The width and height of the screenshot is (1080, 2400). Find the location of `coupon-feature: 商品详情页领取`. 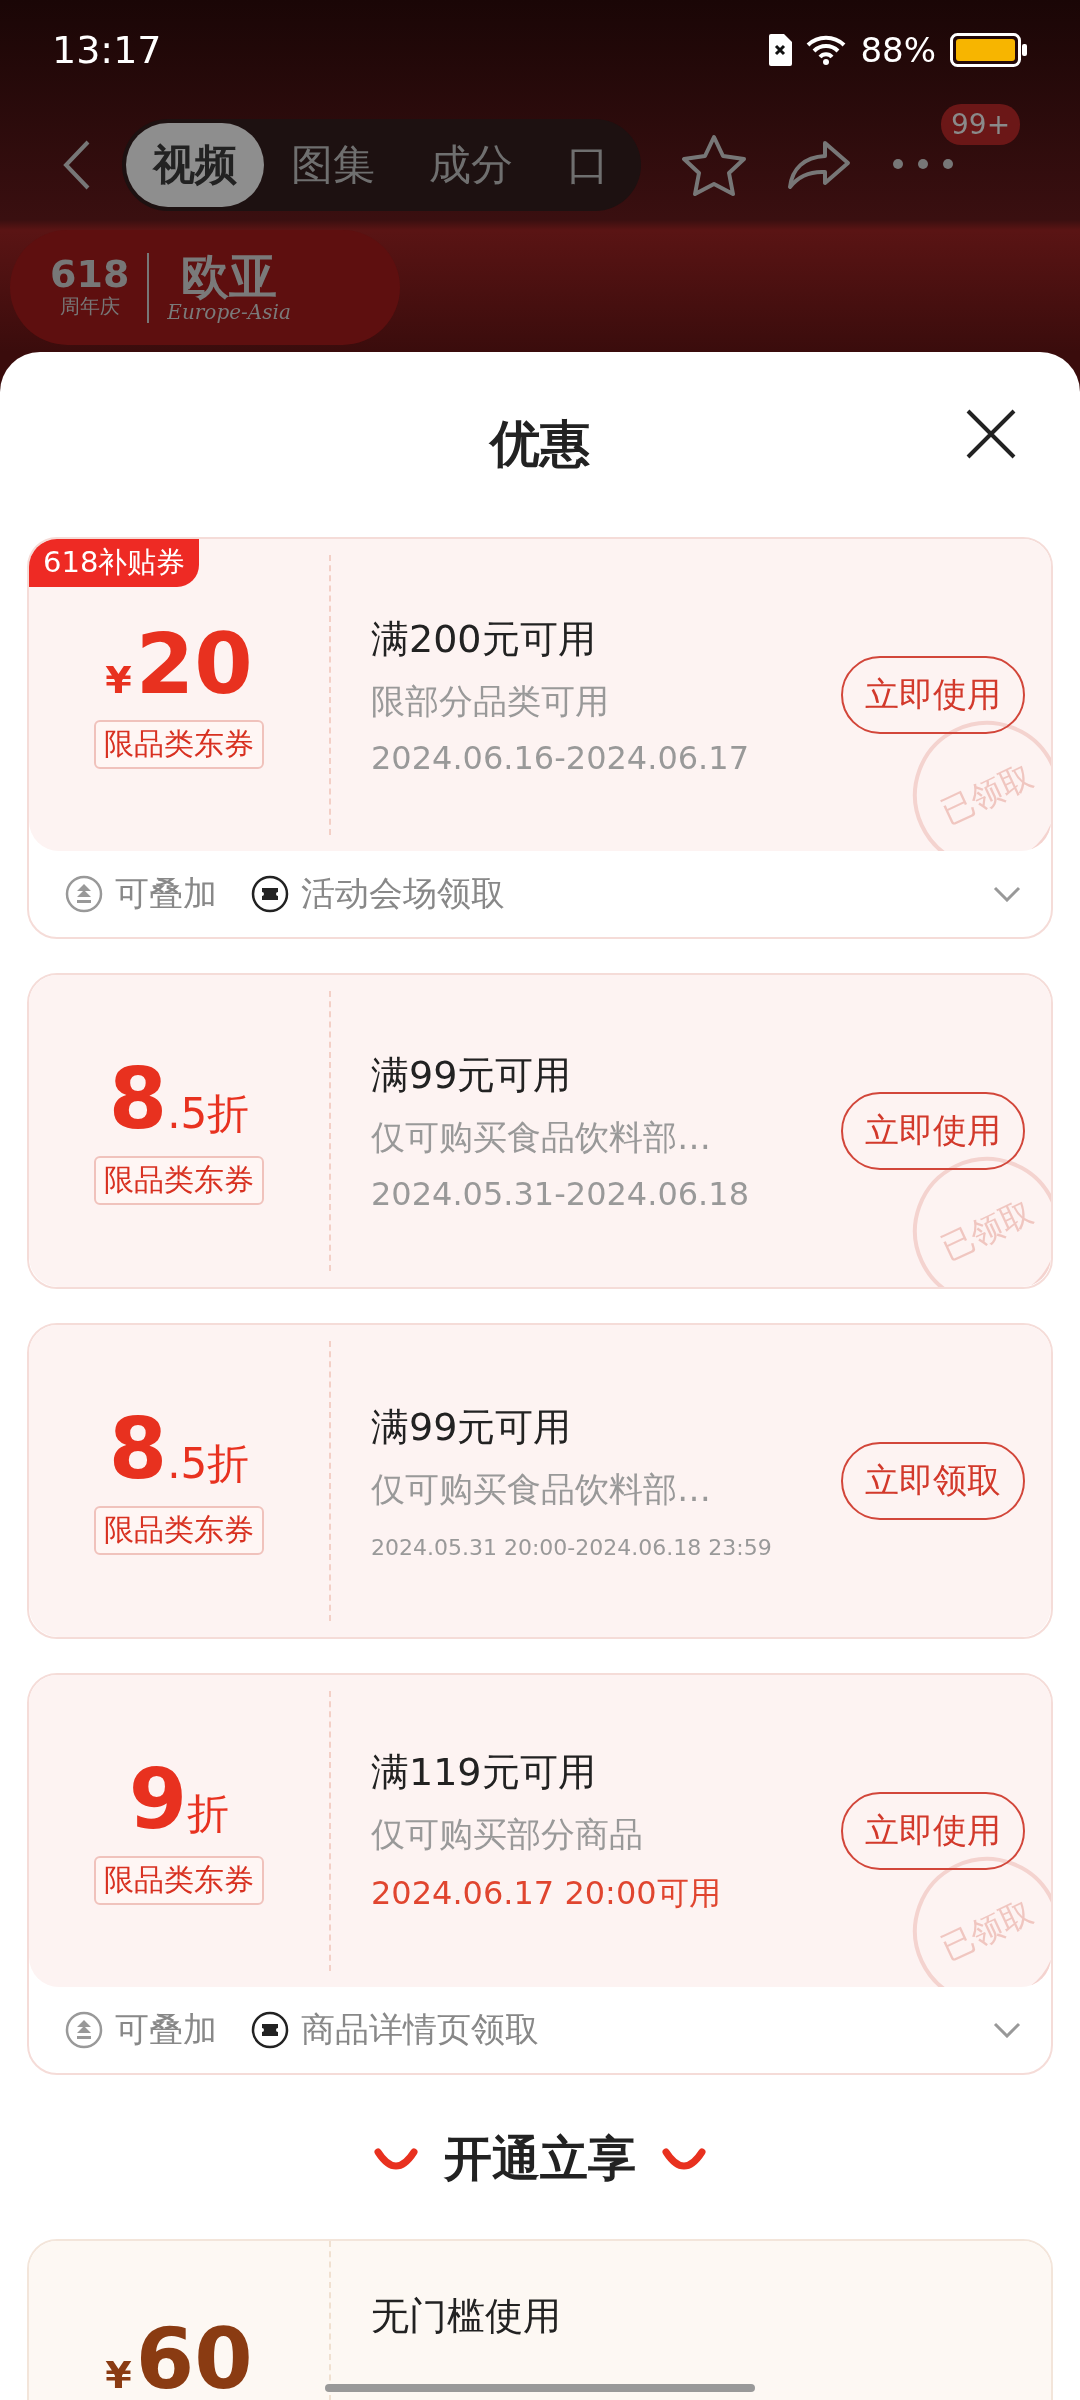

coupon-feature: 商品详情页领取 is located at coordinates (420, 2029).